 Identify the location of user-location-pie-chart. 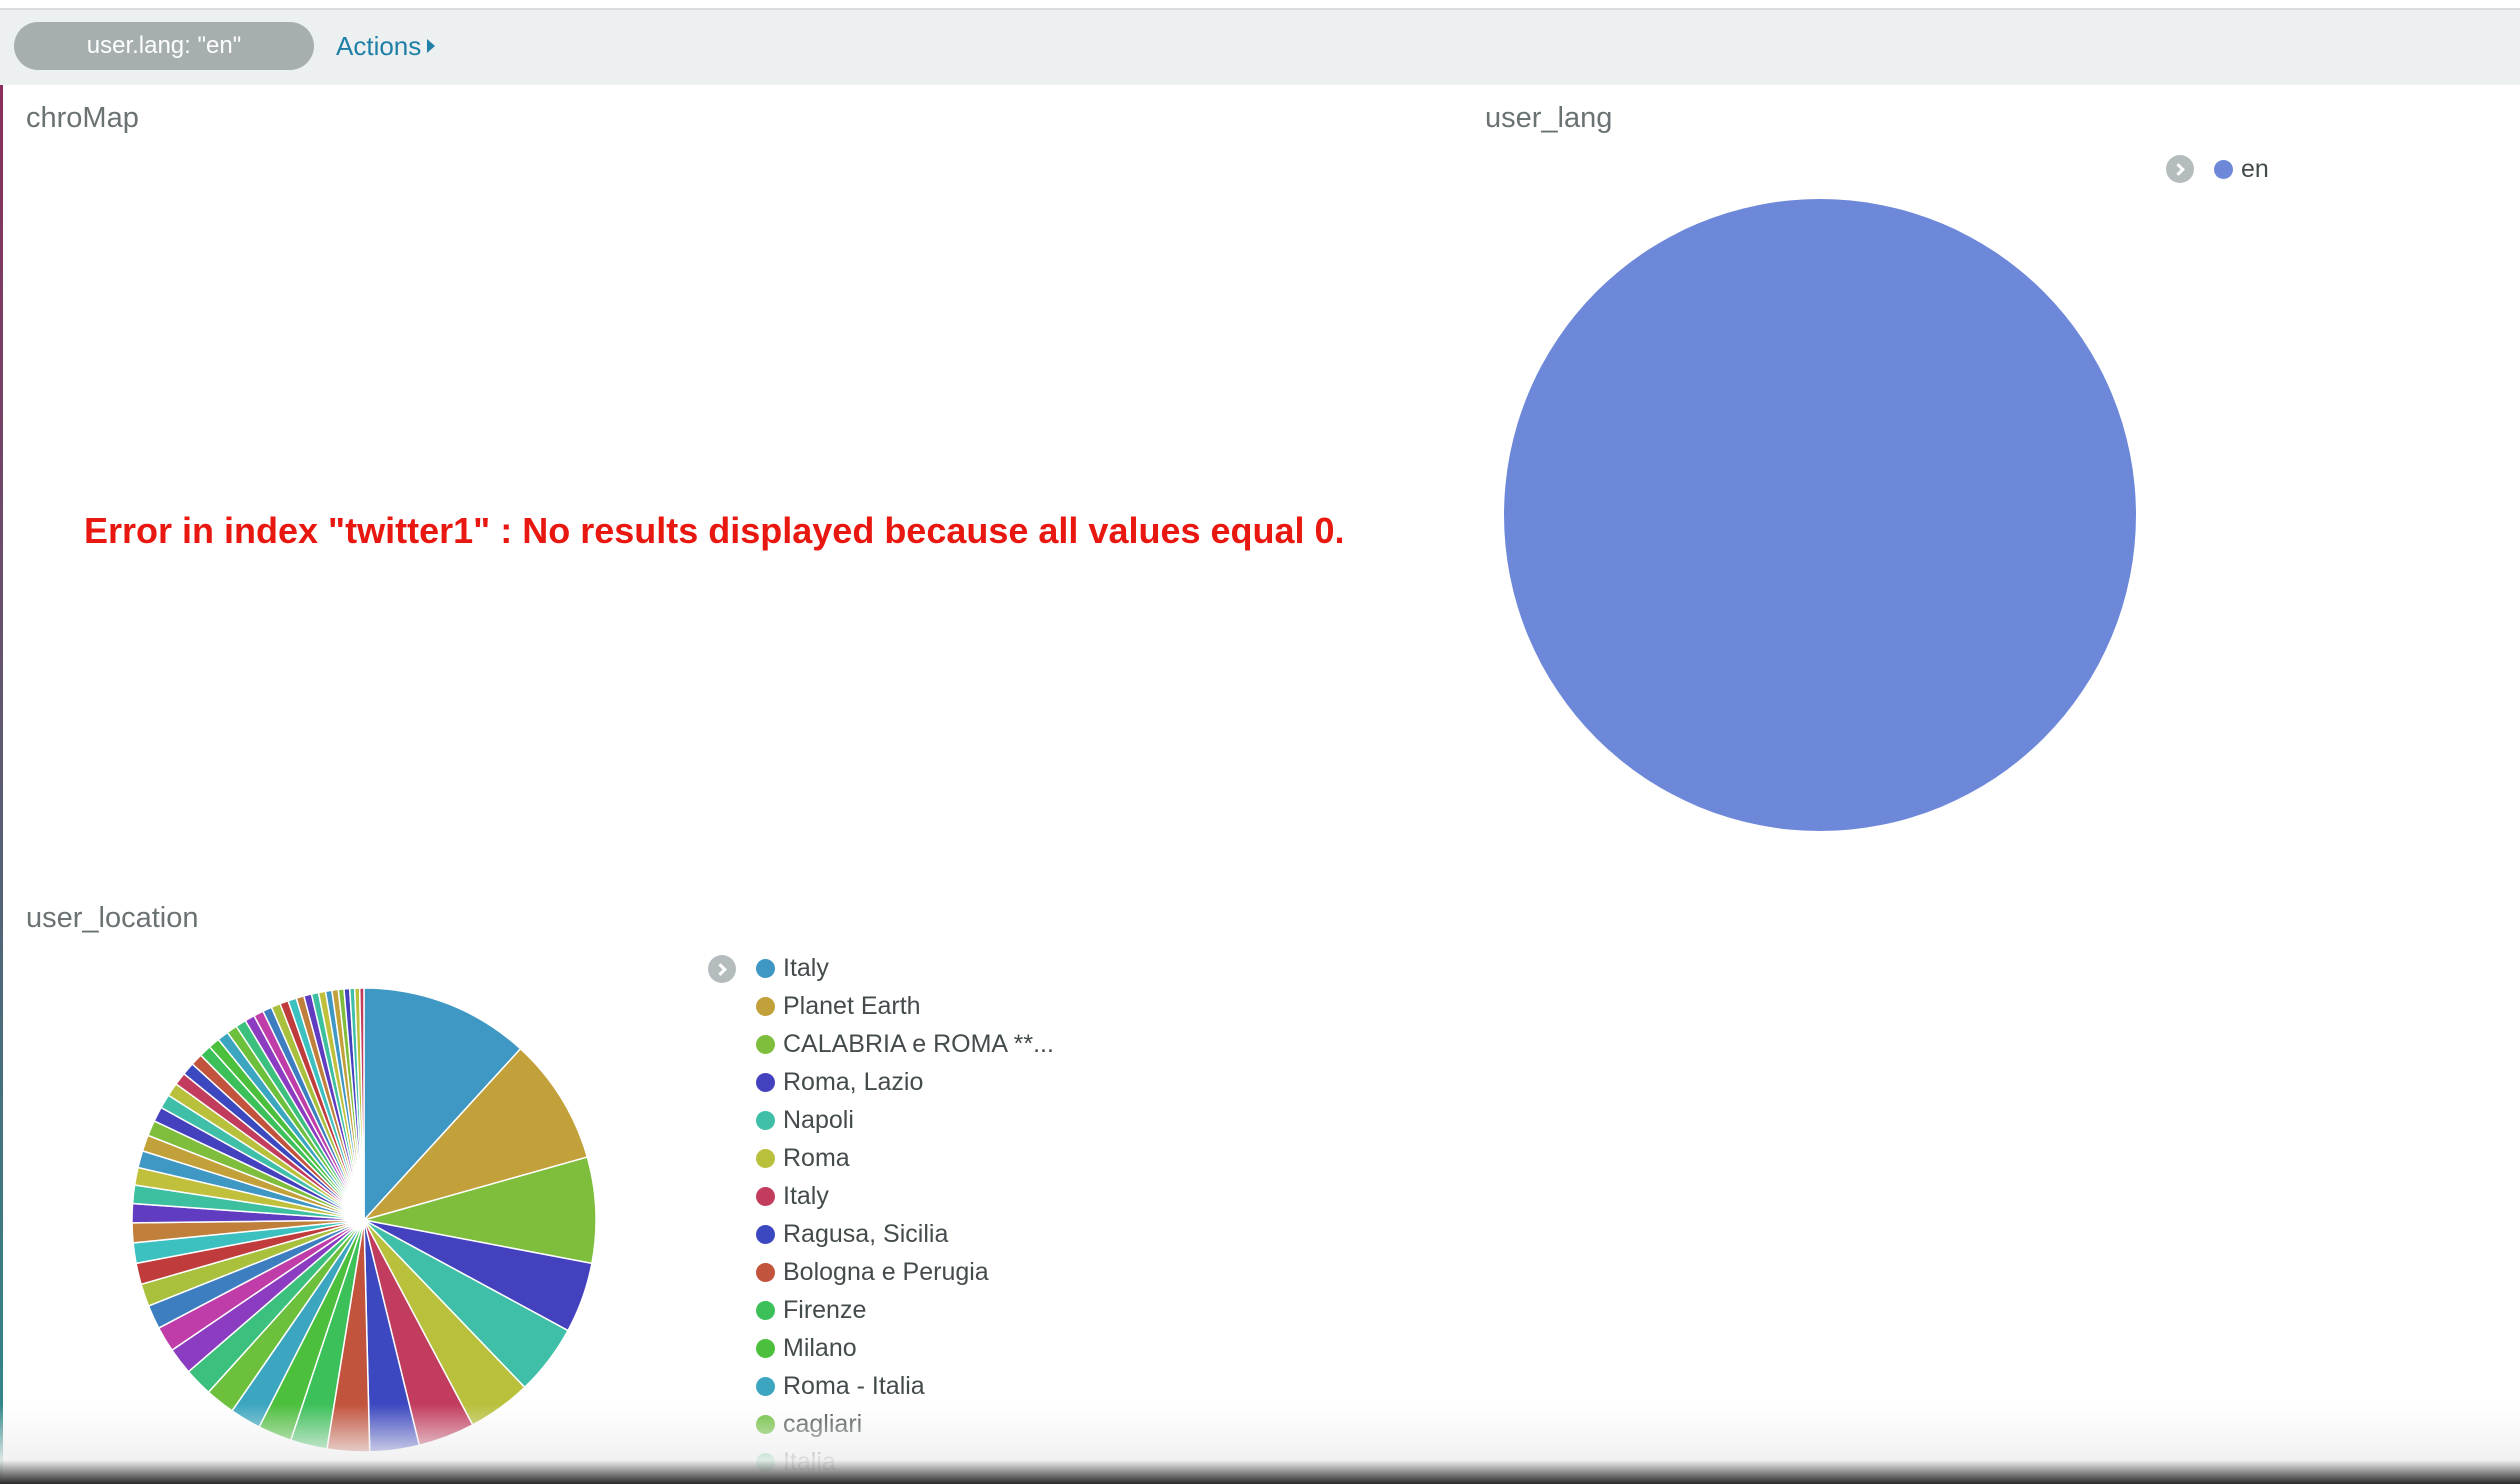
(364, 1220).